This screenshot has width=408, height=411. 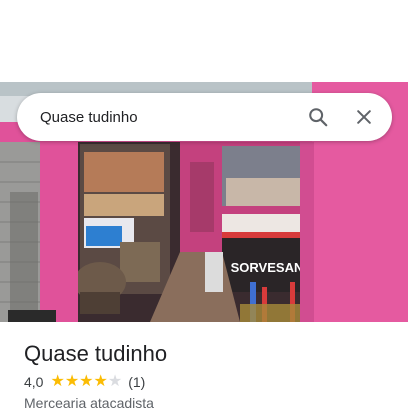 I want to click on search-button, so click(x=318, y=117).